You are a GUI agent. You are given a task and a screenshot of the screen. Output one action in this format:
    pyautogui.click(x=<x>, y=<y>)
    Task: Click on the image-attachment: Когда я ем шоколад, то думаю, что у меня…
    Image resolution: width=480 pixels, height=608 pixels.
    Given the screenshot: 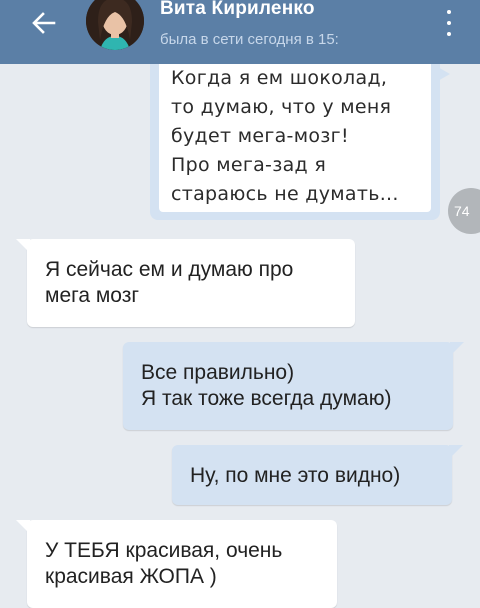 What is the action you would take?
    pyautogui.click(x=295, y=134)
    